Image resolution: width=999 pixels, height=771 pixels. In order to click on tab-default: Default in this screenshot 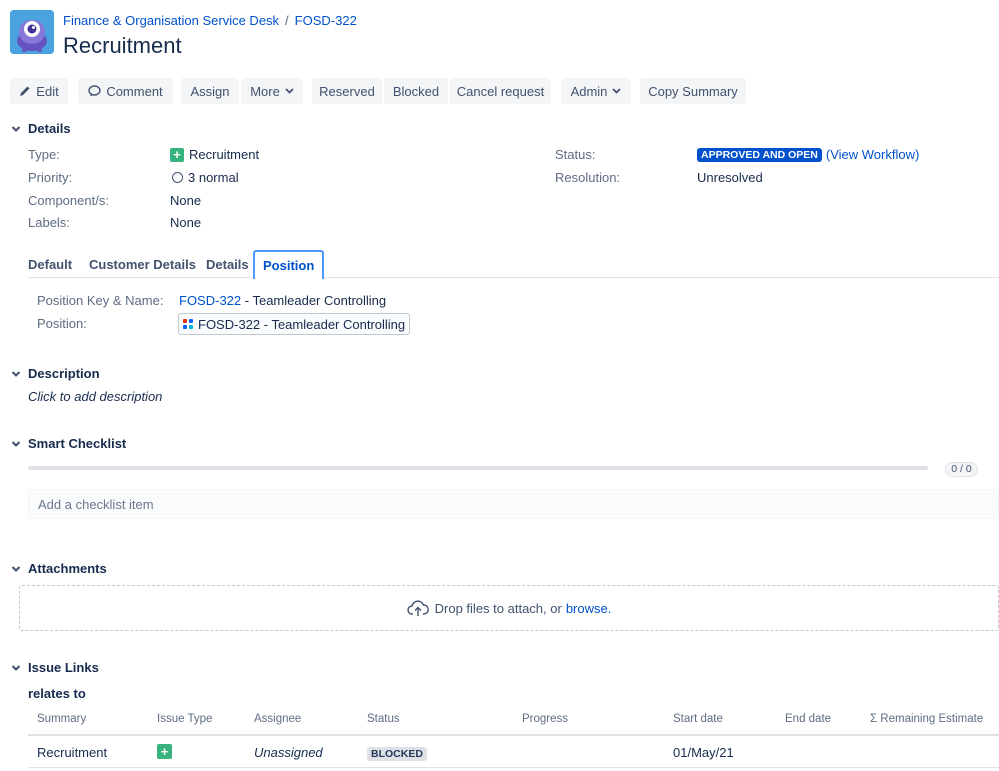, I will do `click(50, 264)`.